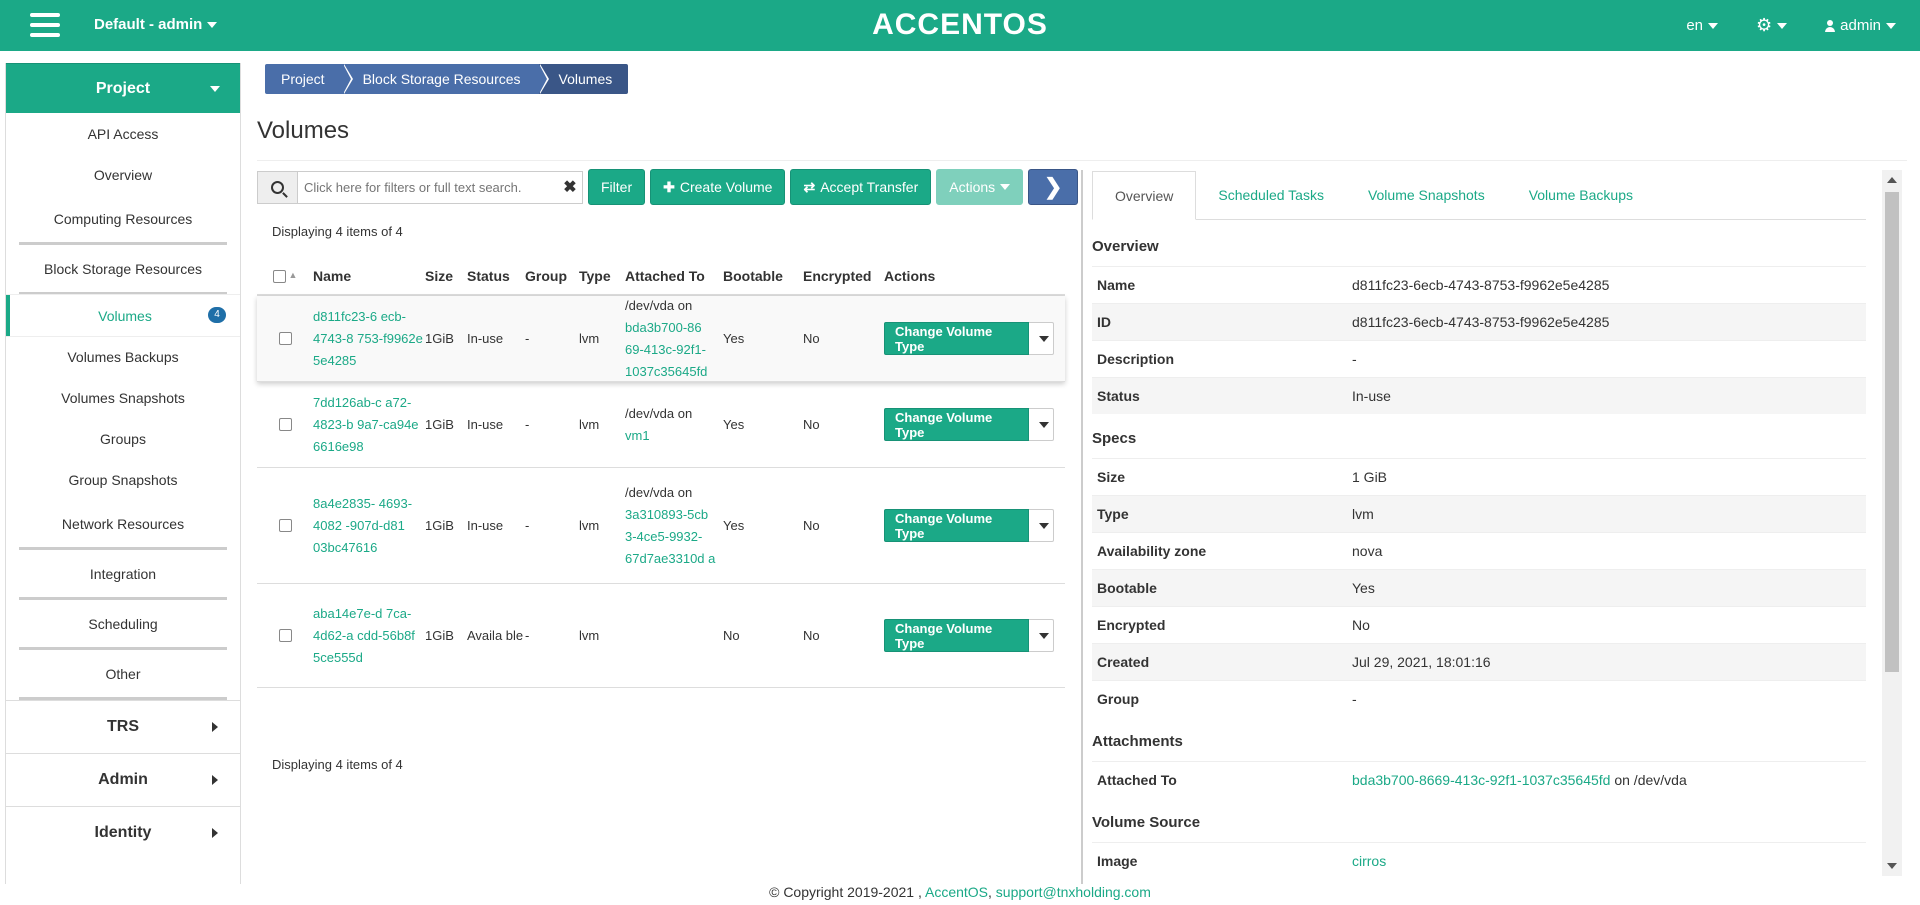  I want to click on next-arrow-button: ❯, so click(1053, 187).